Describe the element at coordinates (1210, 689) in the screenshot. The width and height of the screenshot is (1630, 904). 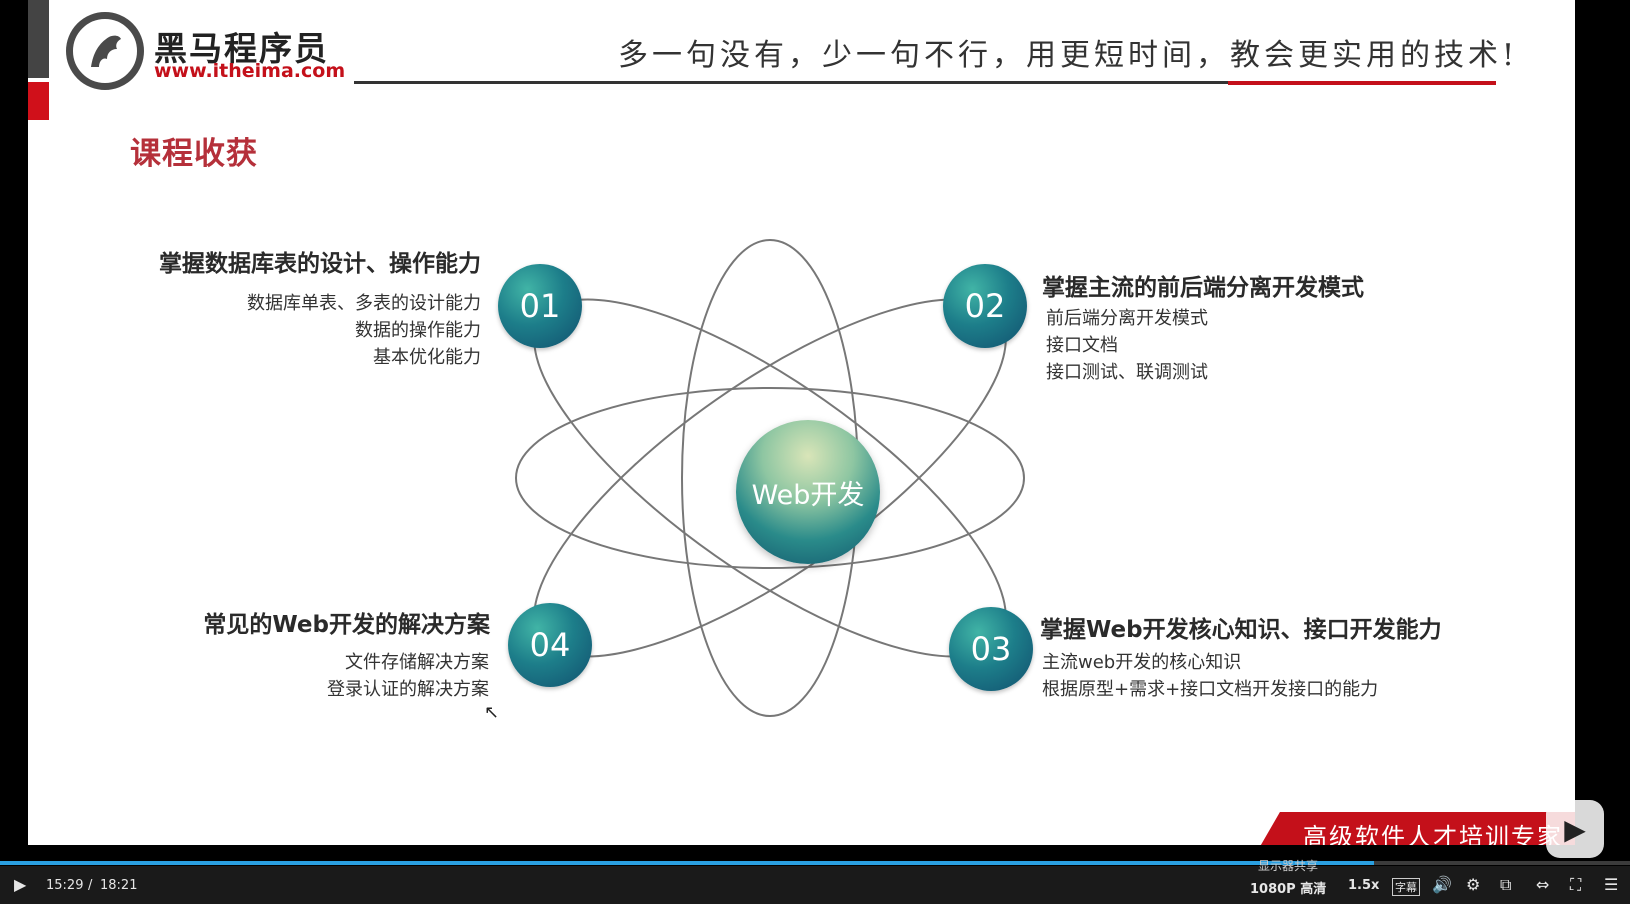
I see `list-item: 根据原型+需求+接口文档开发接口的能力` at that location.